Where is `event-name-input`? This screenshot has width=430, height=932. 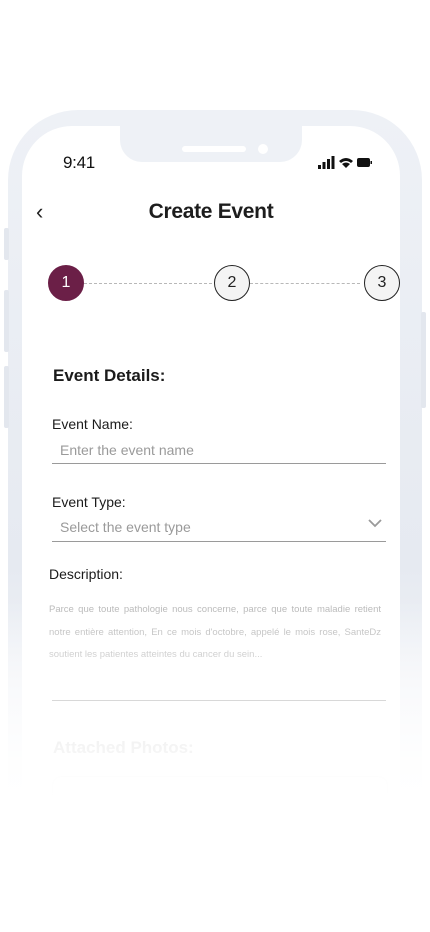 event-name-input is located at coordinates (212, 450).